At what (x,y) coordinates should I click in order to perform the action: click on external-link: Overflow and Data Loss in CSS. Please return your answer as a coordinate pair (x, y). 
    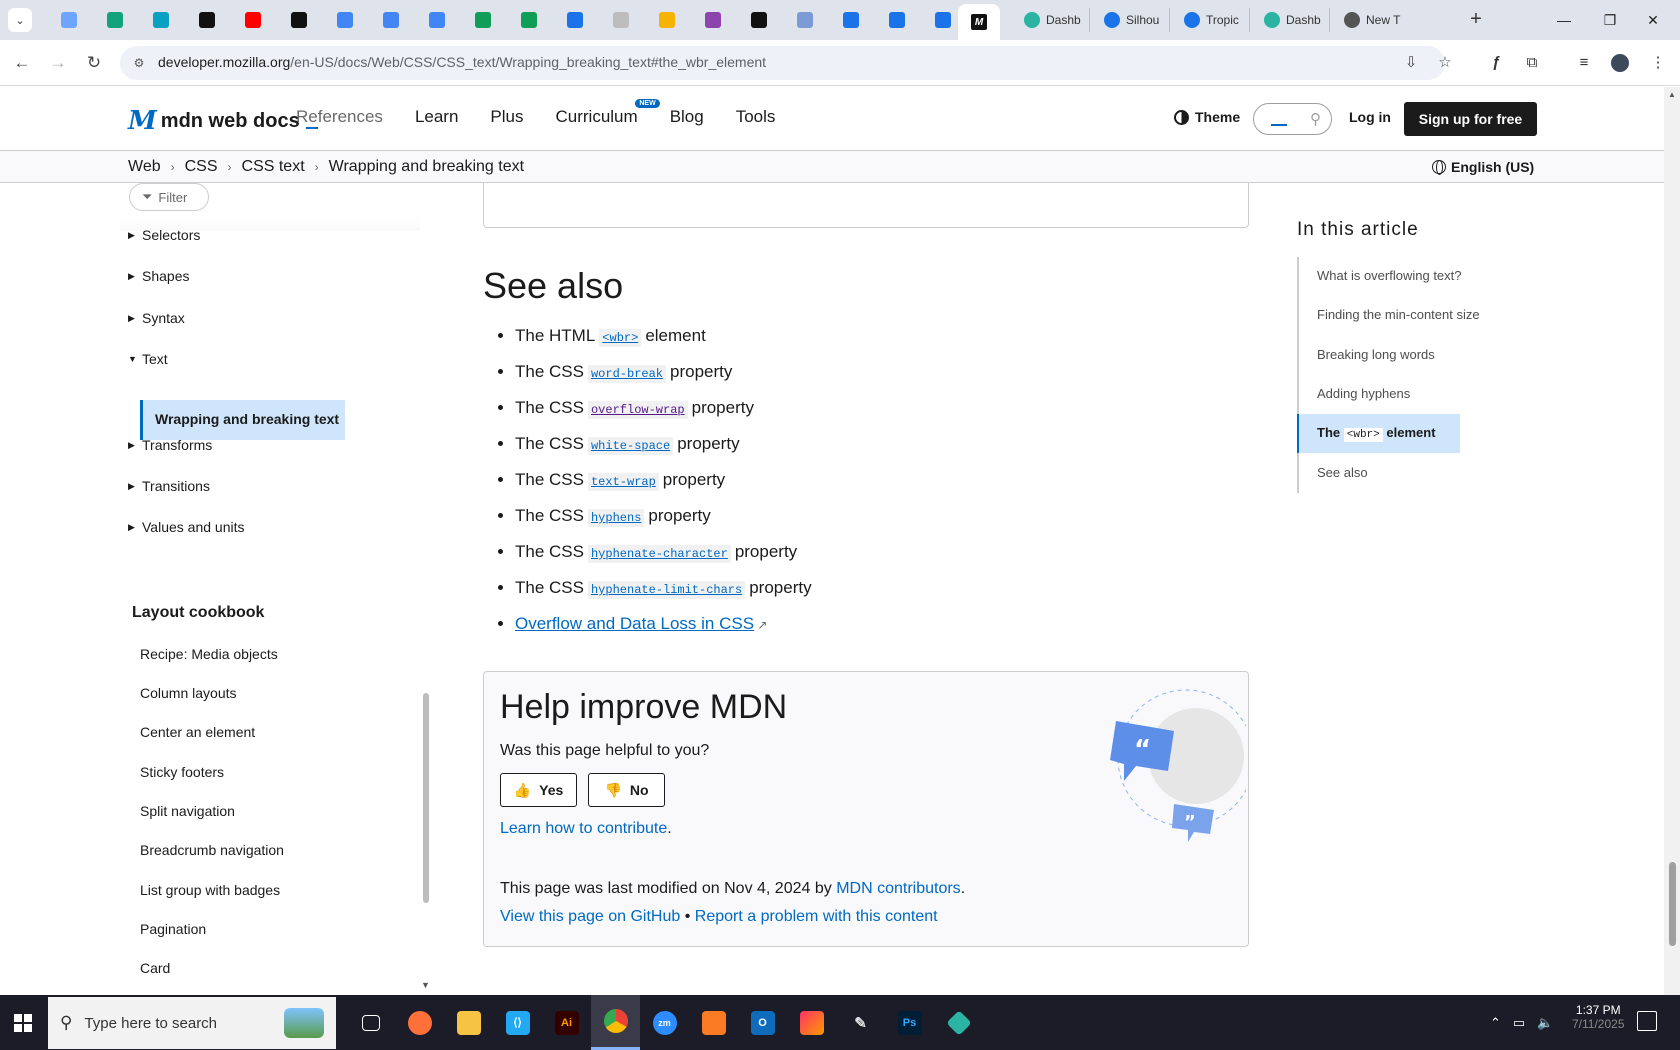
    Looking at the image, I should click on (634, 623).